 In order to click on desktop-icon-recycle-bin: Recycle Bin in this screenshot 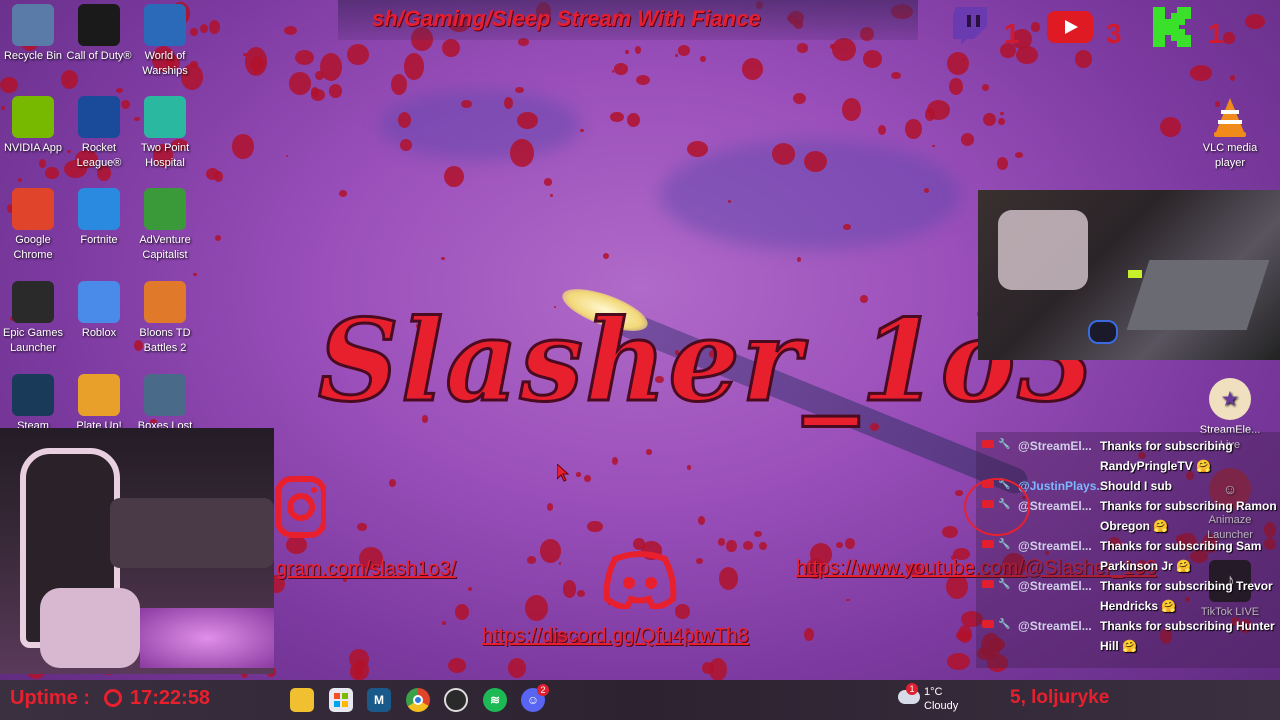, I will do `click(33, 34)`.